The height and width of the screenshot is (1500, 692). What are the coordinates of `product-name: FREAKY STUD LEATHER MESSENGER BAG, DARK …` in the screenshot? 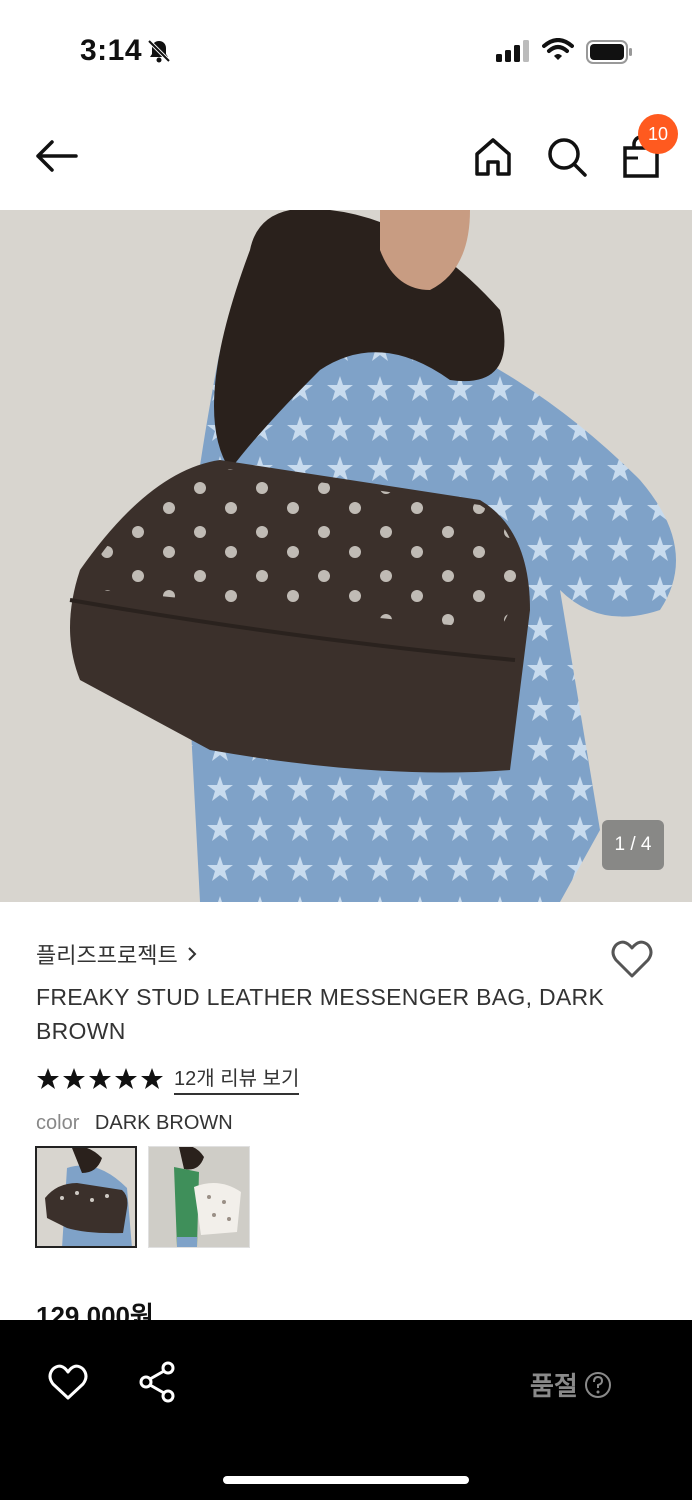 It's located at (320, 1014).